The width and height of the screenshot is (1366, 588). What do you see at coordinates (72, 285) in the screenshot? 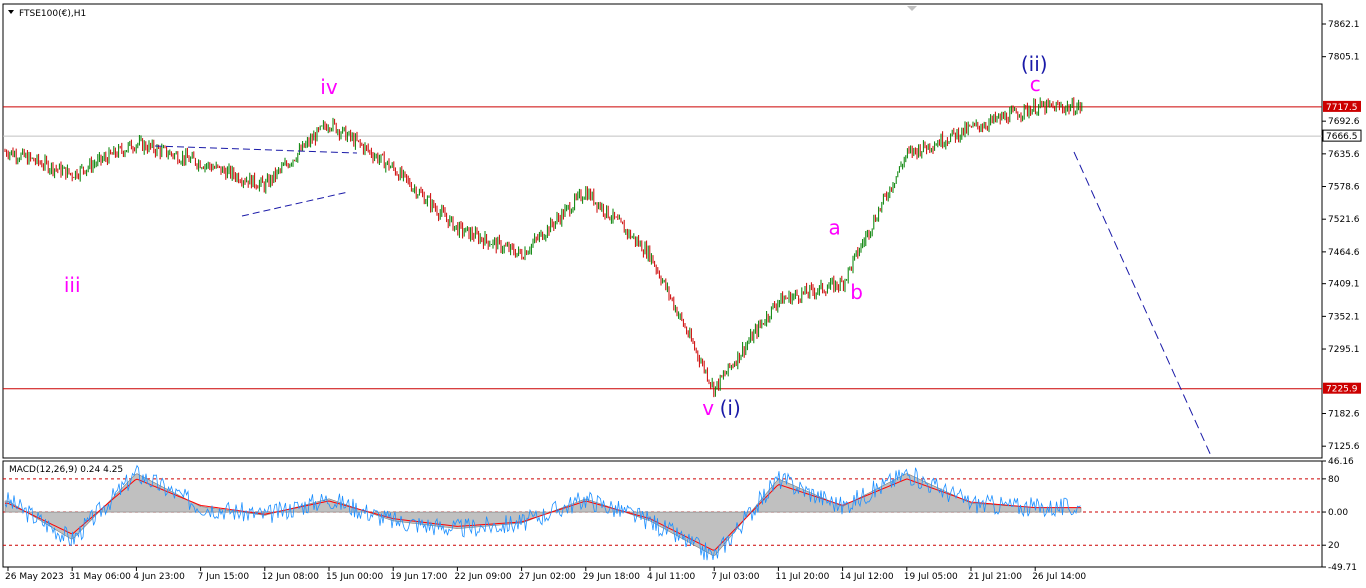
I see `wave-label: iii` at bounding box center [72, 285].